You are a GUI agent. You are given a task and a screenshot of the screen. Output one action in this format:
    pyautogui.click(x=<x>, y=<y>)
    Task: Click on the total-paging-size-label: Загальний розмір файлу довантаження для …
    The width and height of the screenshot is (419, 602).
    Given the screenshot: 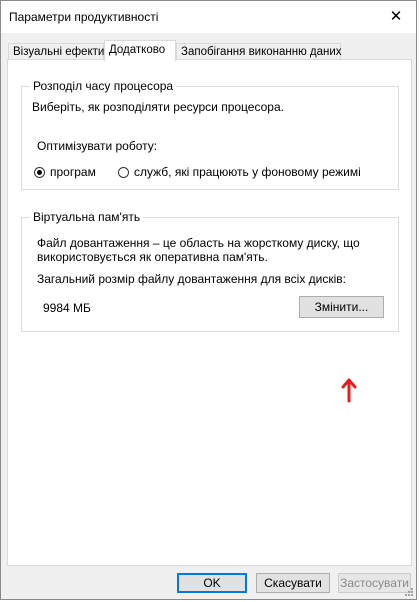 What is the action you would take?
    pyautogui.click(x=191, y=279)
    